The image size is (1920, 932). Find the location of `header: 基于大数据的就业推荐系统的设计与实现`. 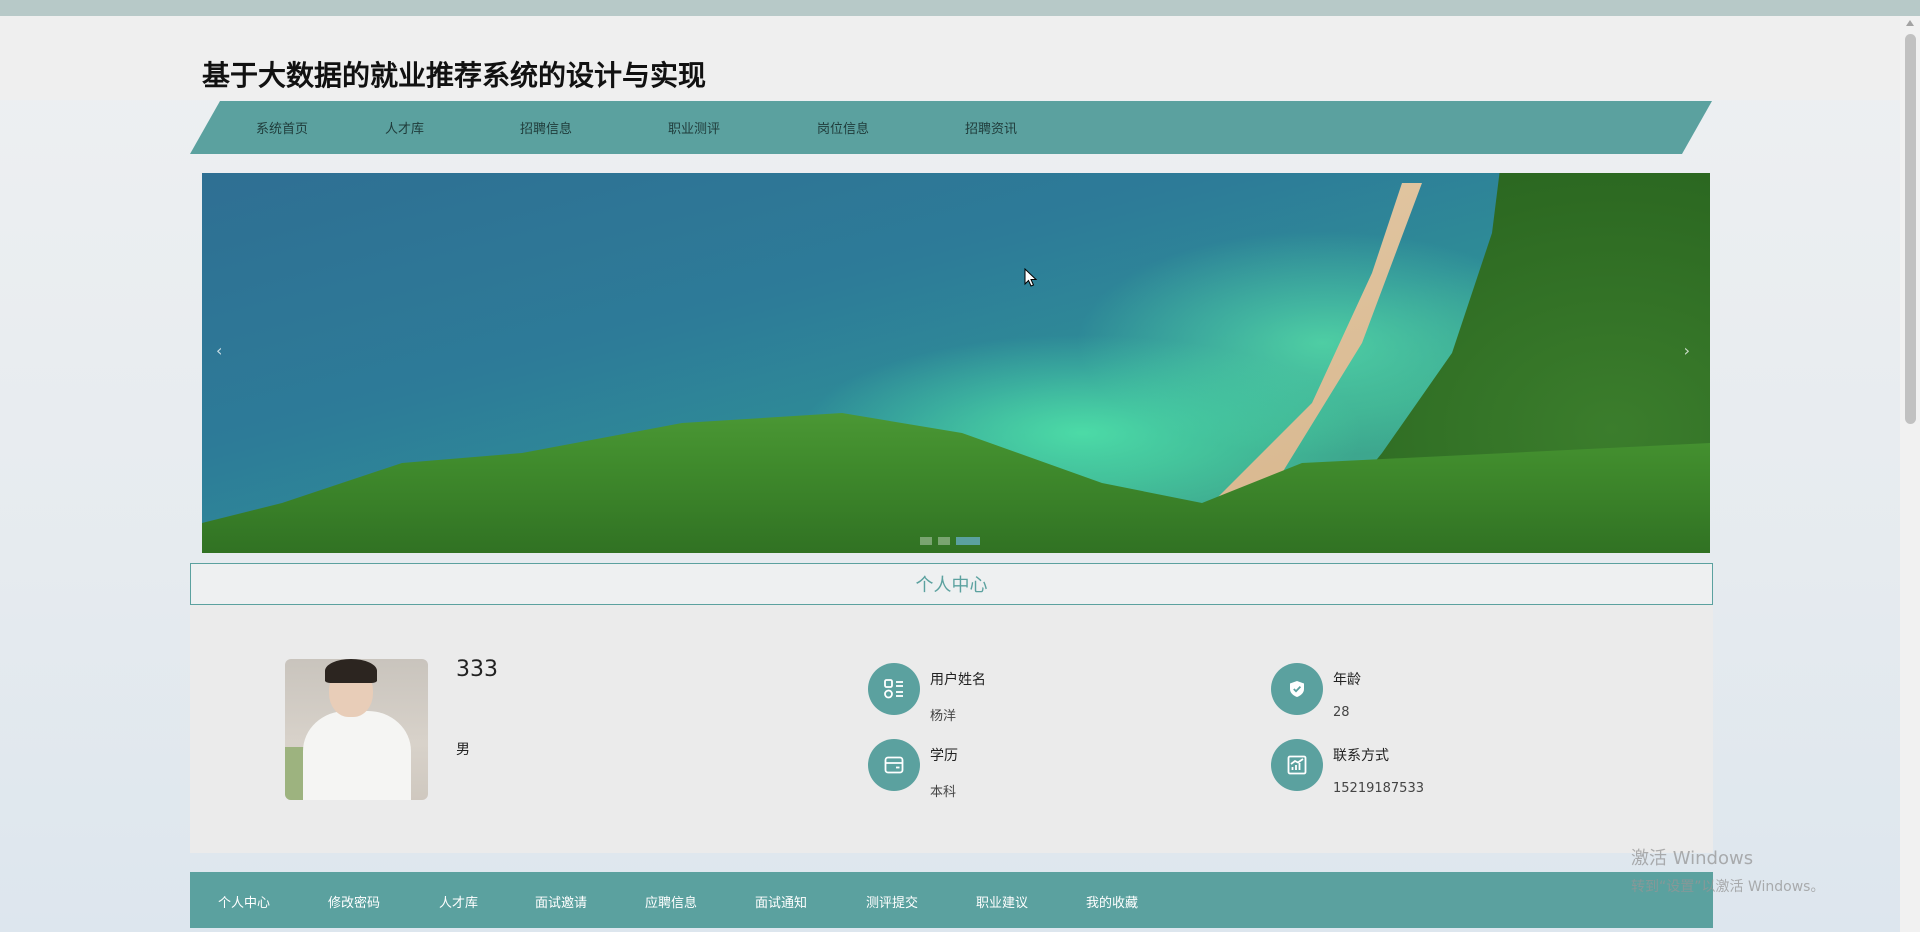

header: 基于大数据的就业推荐系统的设计与实现 is located at coordinates (950, 58).